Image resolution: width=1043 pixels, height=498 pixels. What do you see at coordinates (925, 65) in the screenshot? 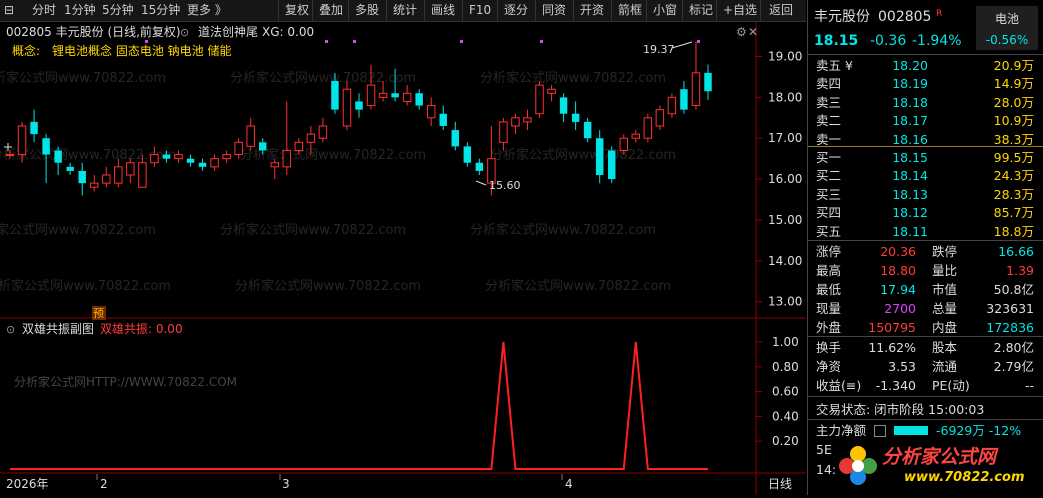
I see `ask-row: 卖五 ¥ 18.20 20.9万` at bounding box center [925, 65].